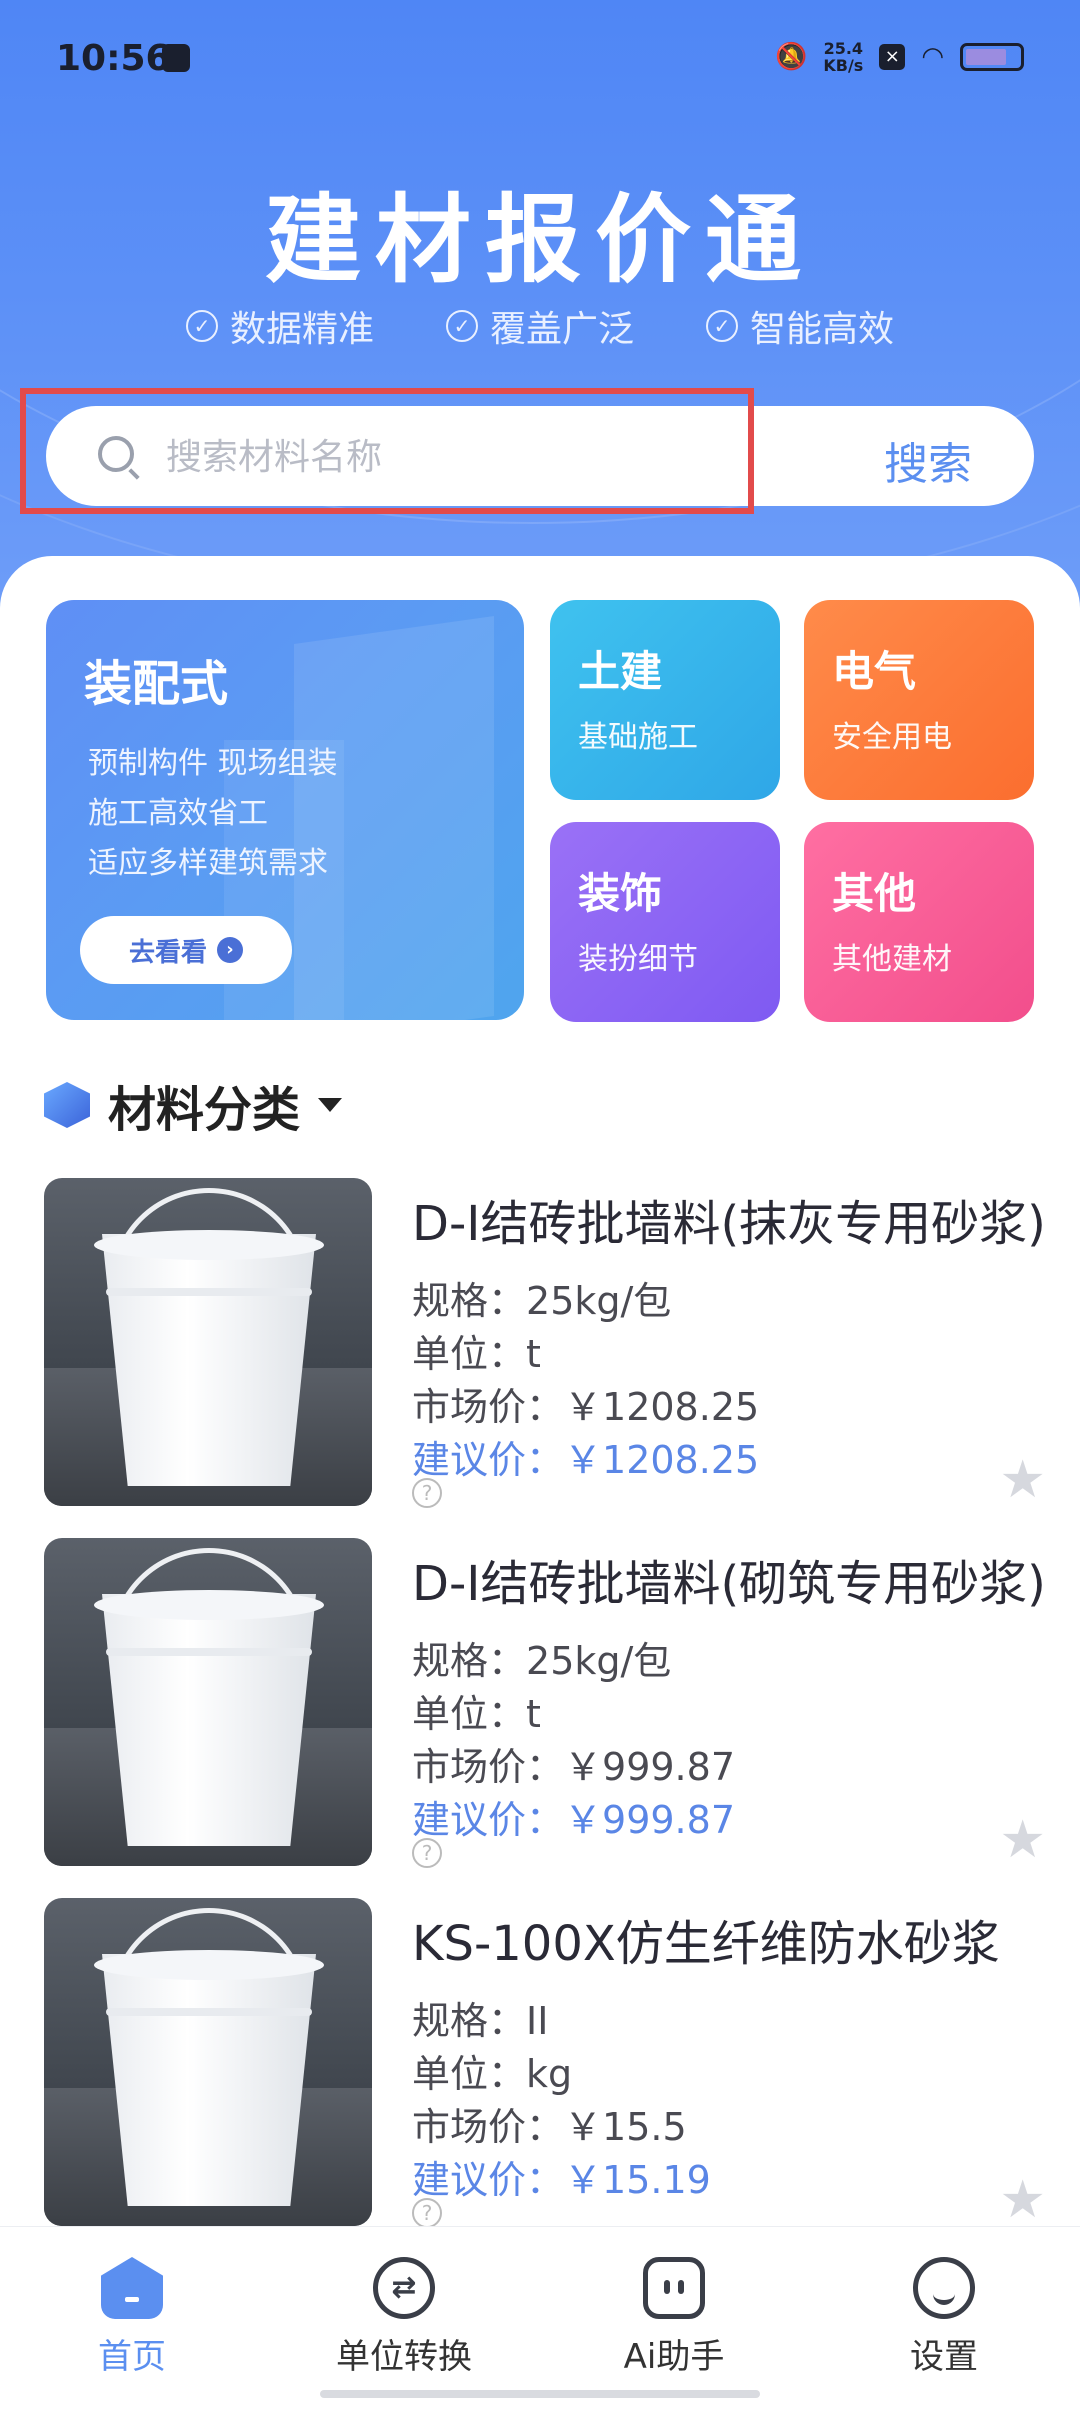 This screenshot has height=2409, width=1080. I want to click on banner-go-label: 去看看, so click(167, 952).